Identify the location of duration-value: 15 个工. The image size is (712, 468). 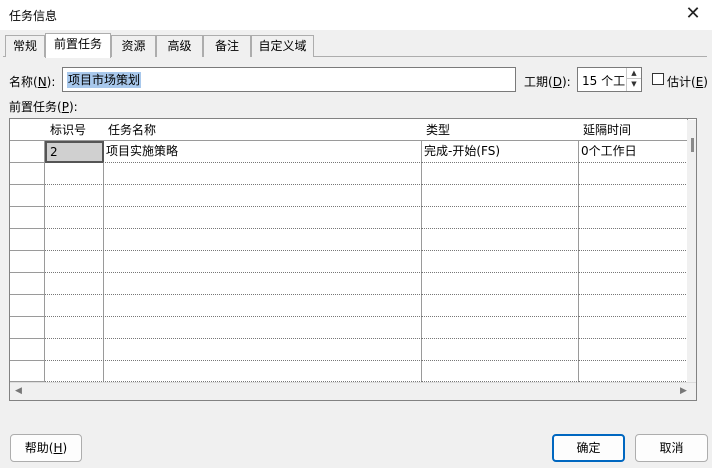
(604, 81).